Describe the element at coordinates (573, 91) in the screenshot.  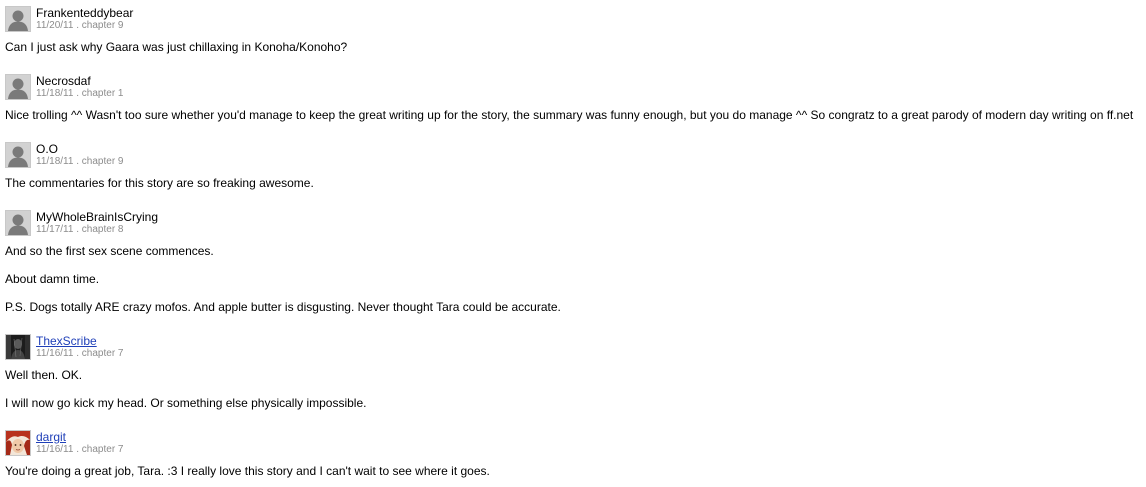
I see `review-header: Necrosdaf 11/18/11 . chapter 1` at that location.